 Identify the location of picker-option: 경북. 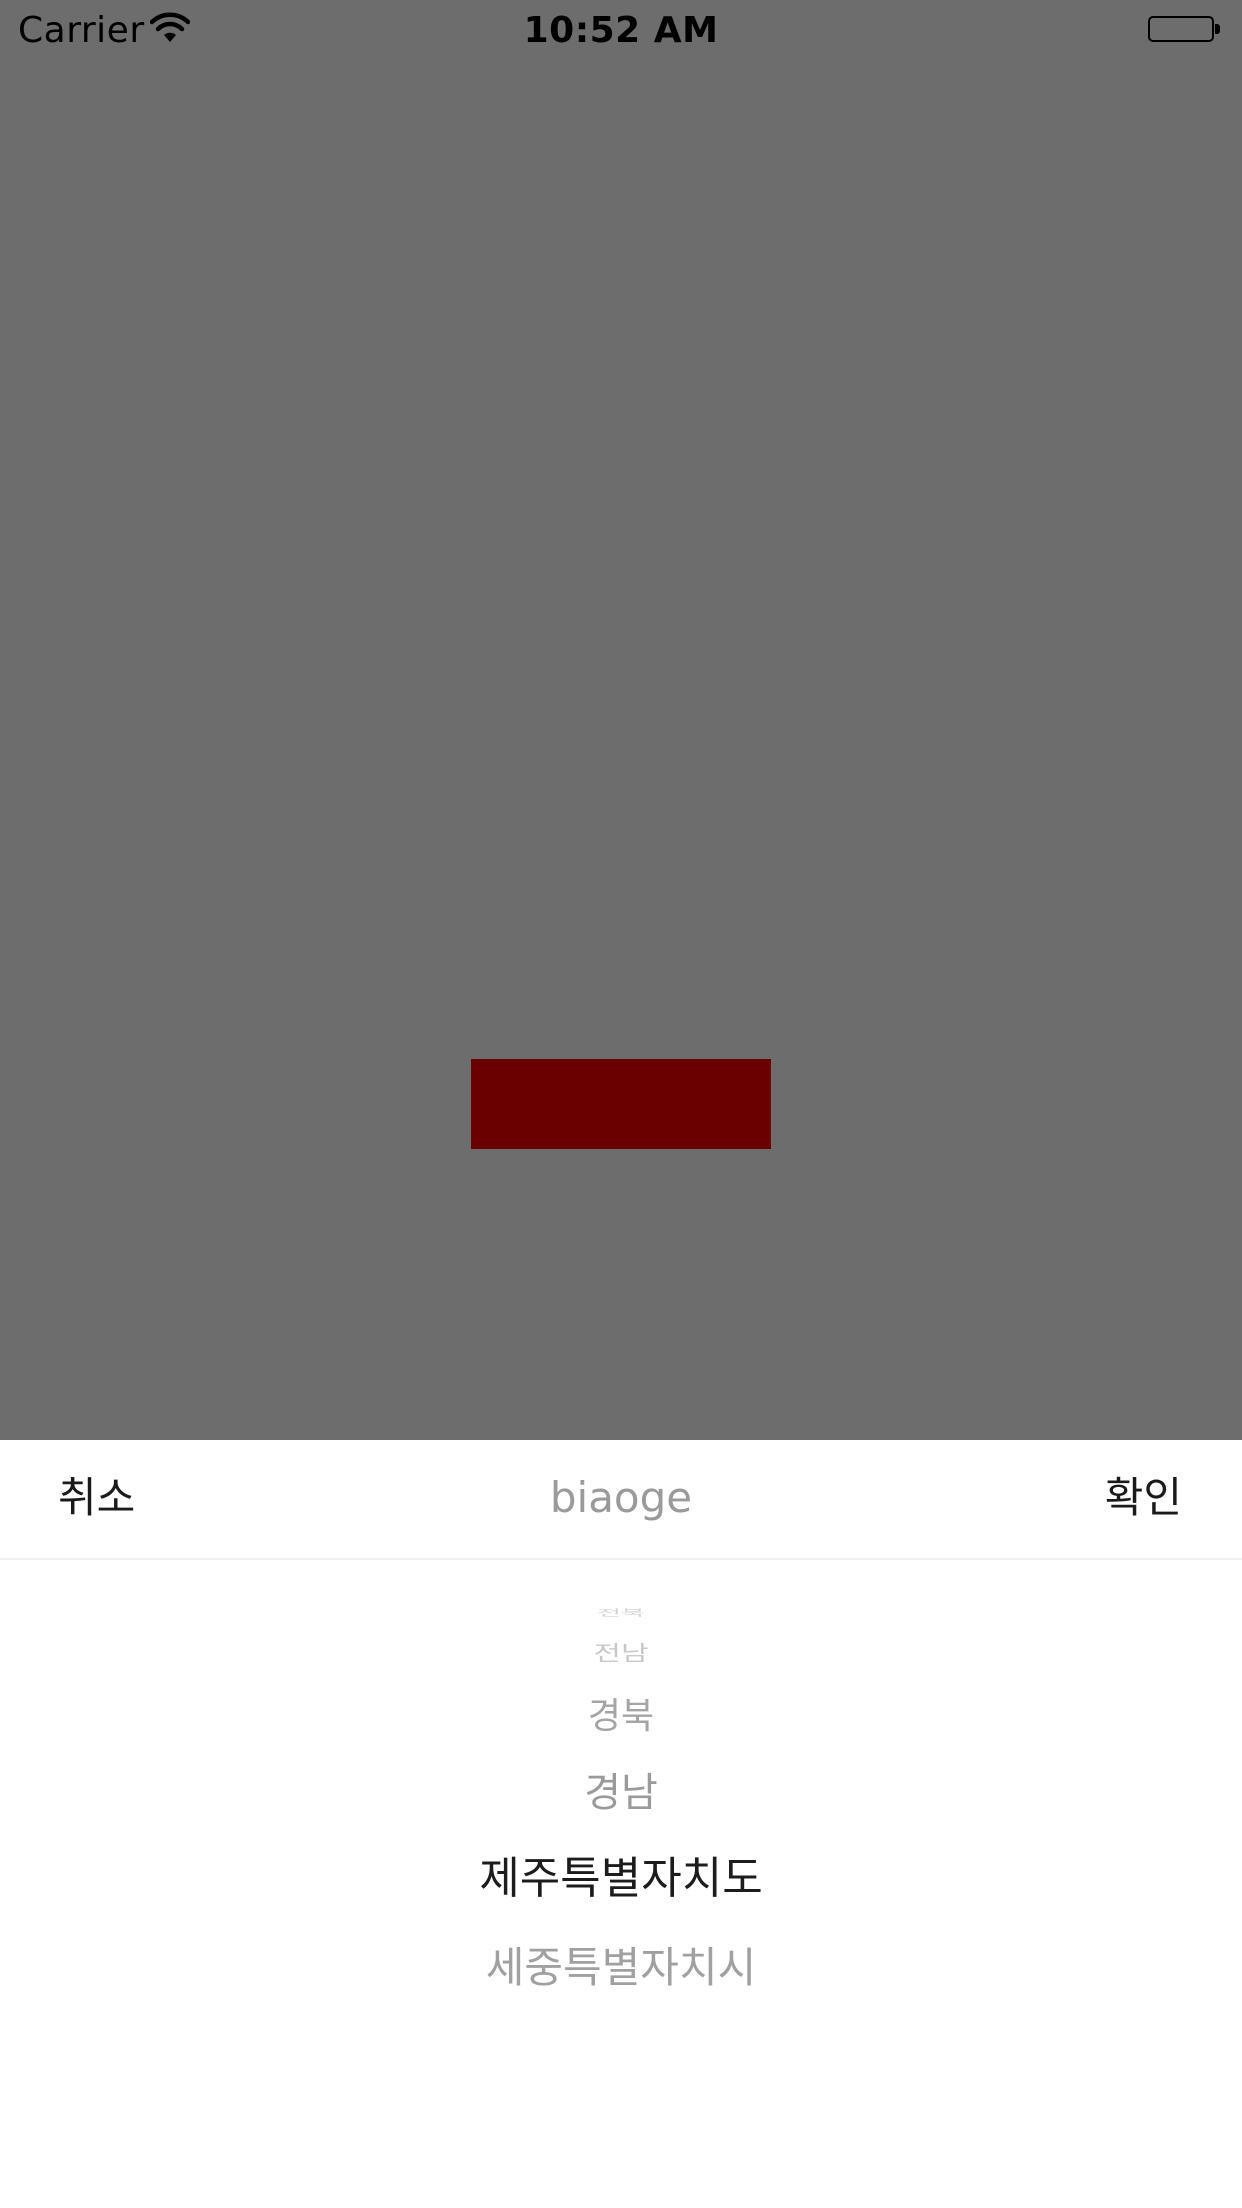
(621, 1717).